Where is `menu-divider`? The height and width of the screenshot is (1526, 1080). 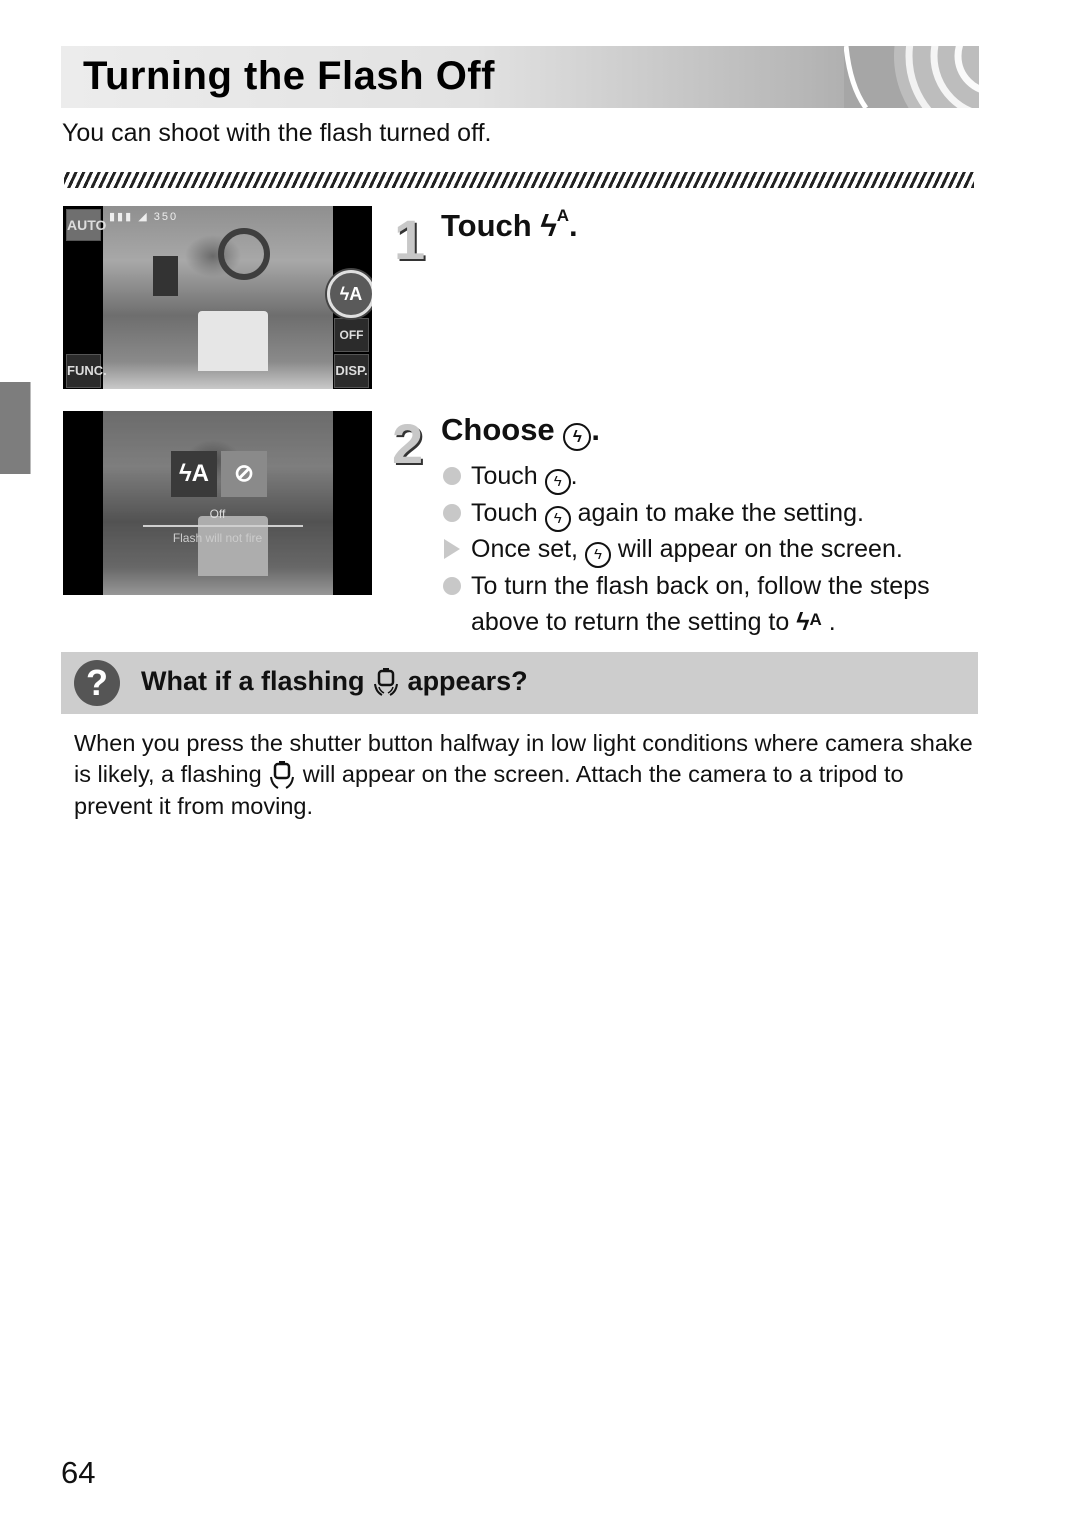 menu-divider is located at coordinates (223, 526).